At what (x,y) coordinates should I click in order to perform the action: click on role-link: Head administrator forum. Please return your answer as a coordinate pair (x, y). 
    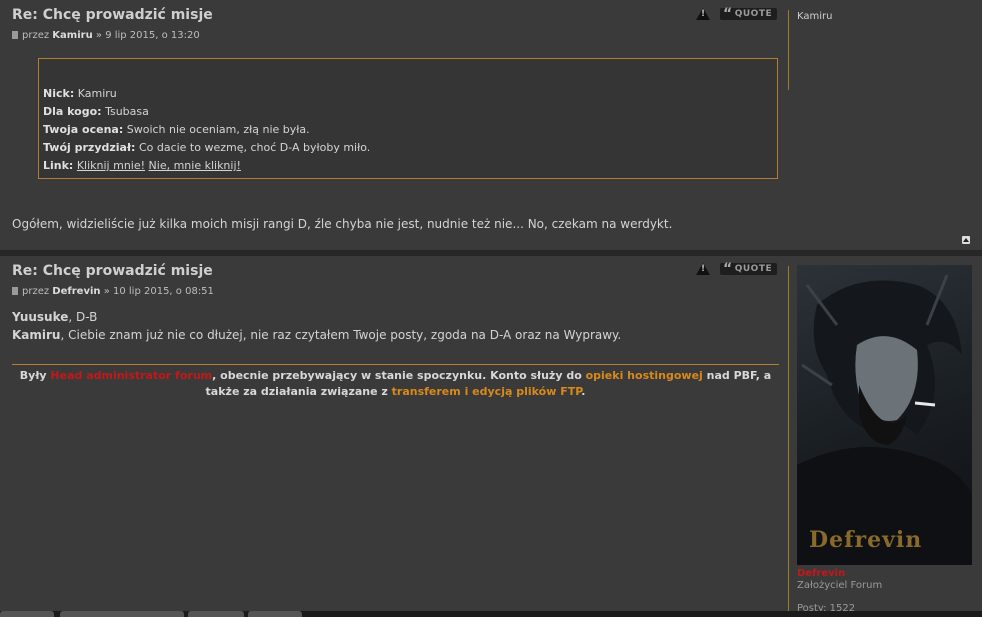
    Looking at the image, I should click on (131, 375).